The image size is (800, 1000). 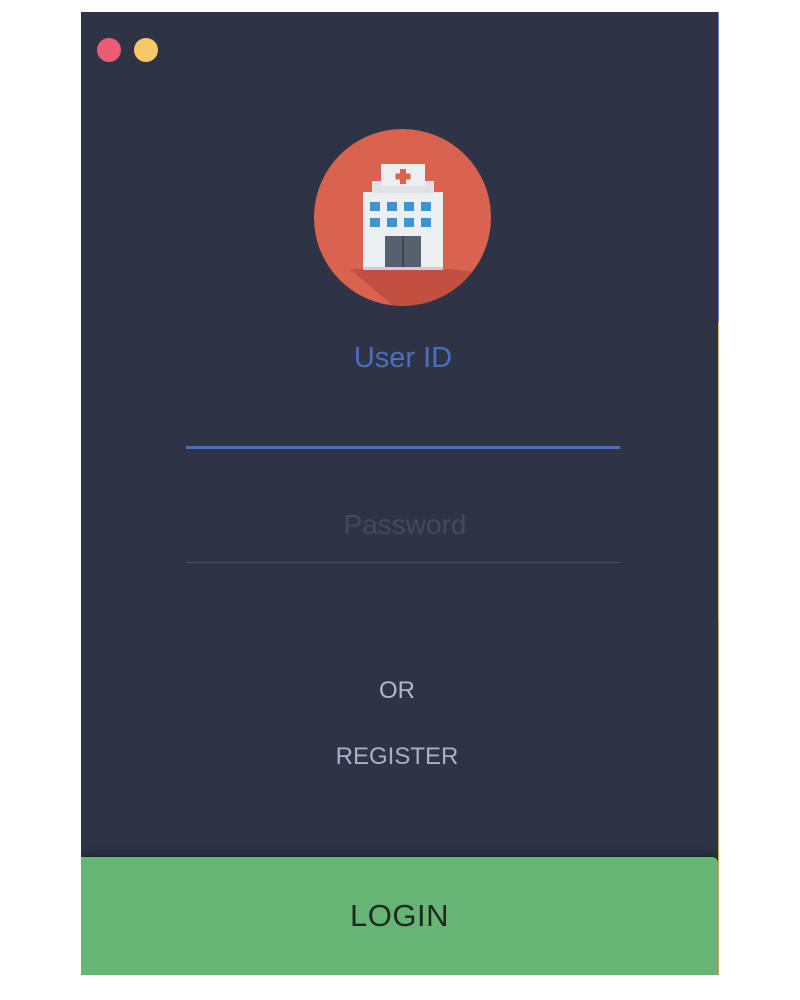 What do you see at coordinates (403, 358) in the screenshot?
I see `user-id-label: User ID` at bounding box center [403, 358].